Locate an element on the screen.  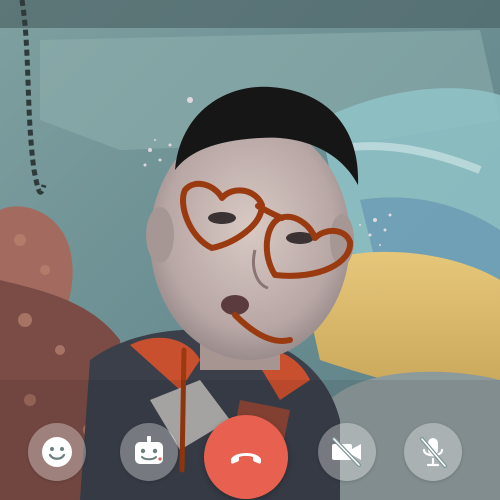
effects-button is located at coordinates (149, 452).